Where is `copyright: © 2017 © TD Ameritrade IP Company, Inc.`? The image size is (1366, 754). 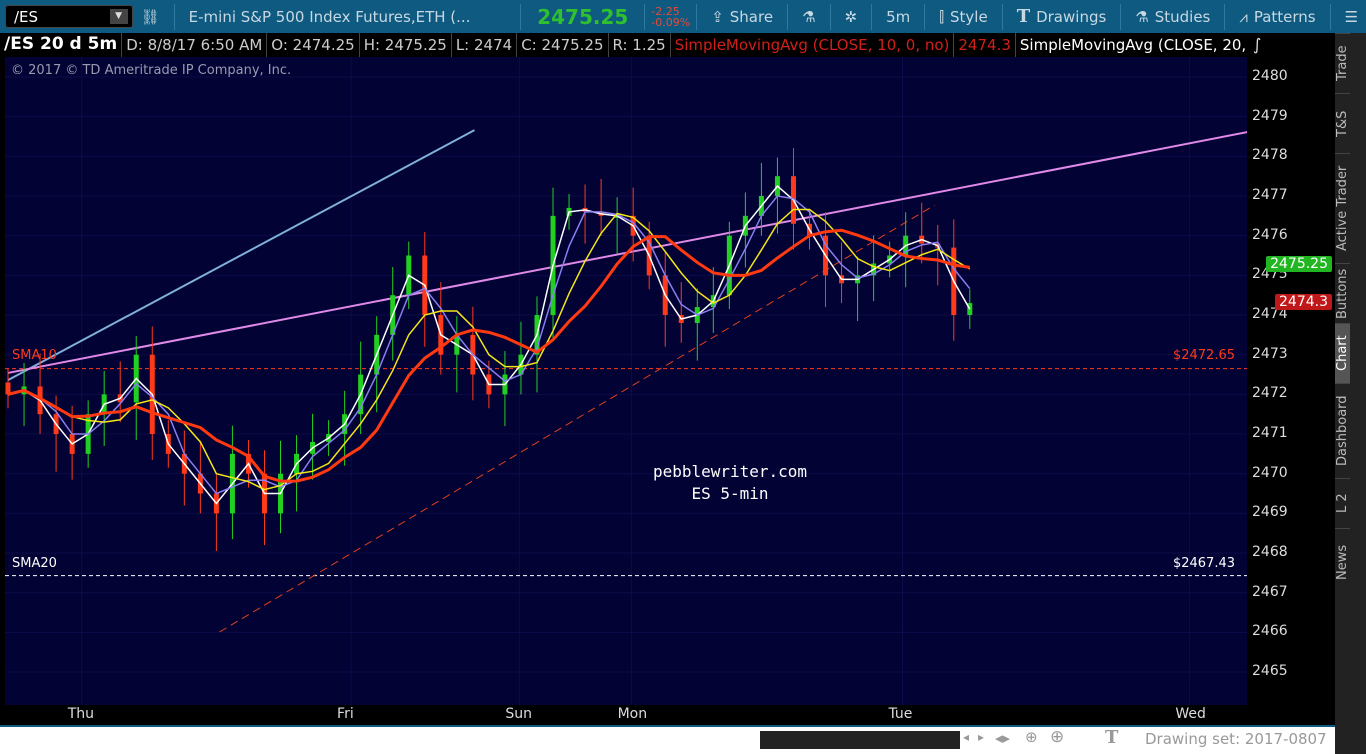
copyright: © 2017 © TD Ameritrade IP Company, Inc. is located at coordinates (151, 70).